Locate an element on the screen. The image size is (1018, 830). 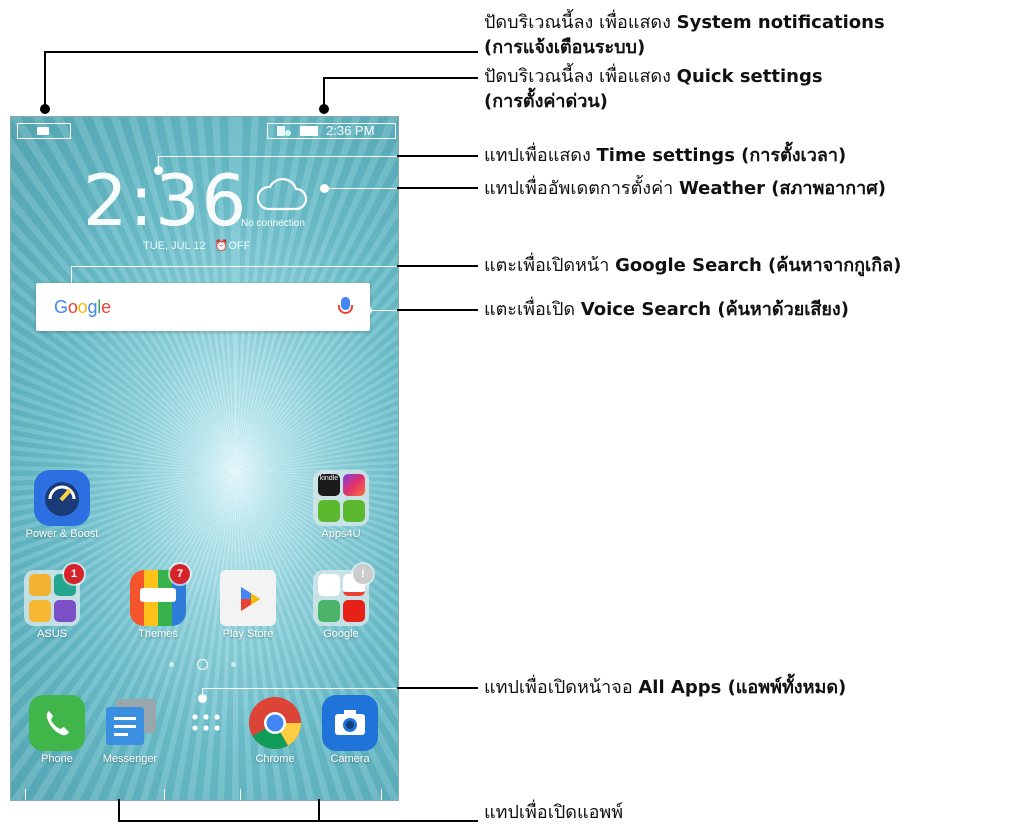
power-boost-icon is located at coordinates (62, 498).